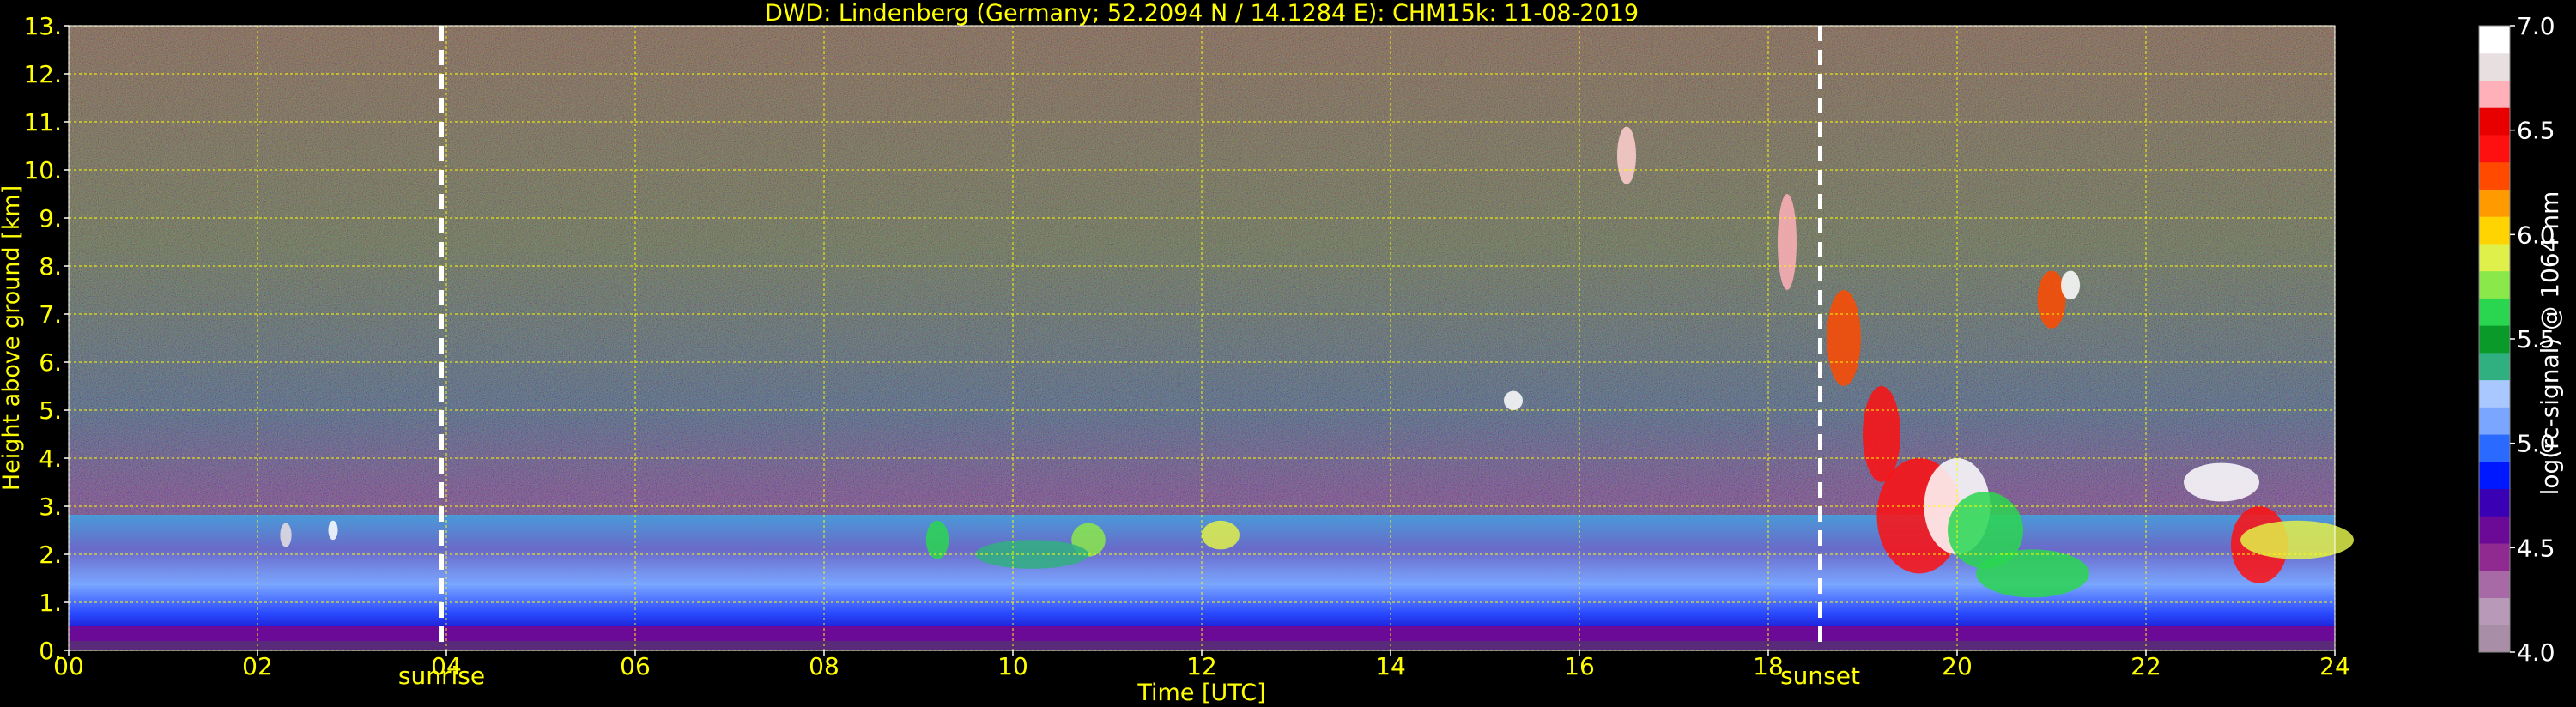  What do you see at coordinates (42, 170) in the screenshot?
I see `y-tick-label: 10.` at bounding box center [42, 170].